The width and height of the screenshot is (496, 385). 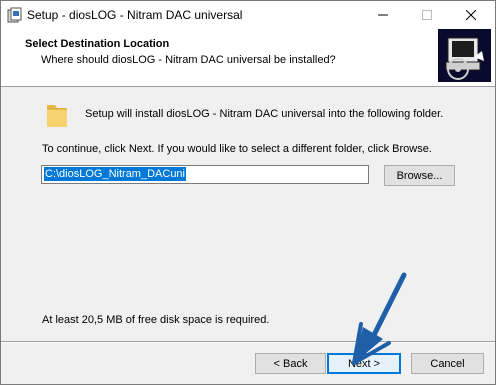 I want to click on close-button, so click(x=471, y=15).